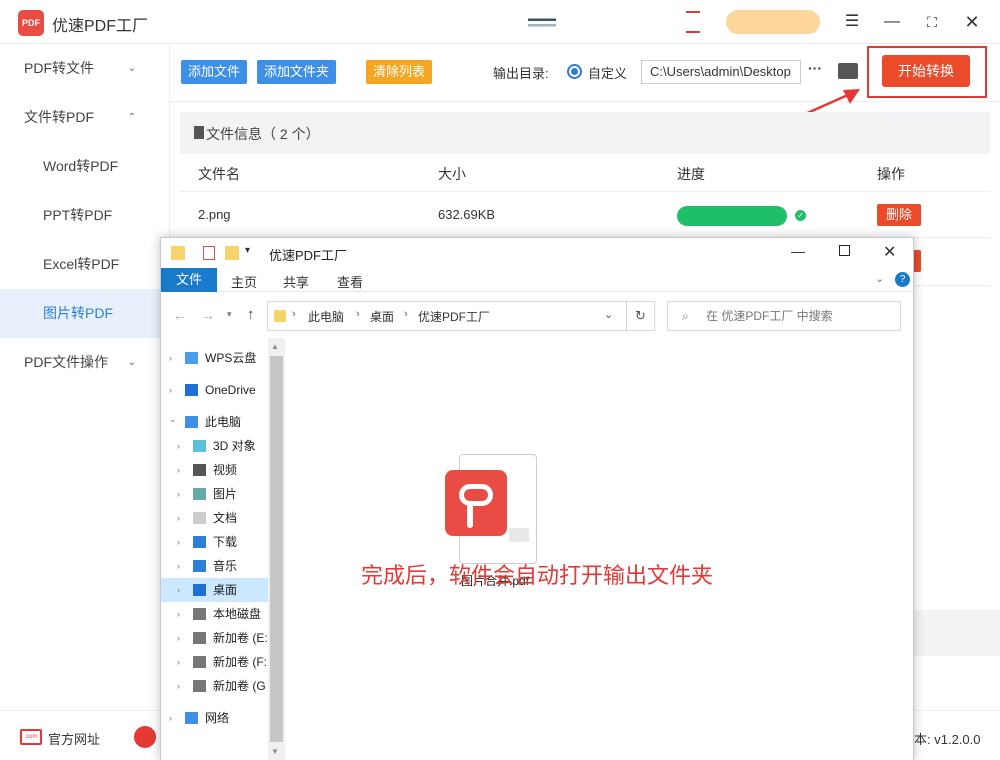 This screenshot has height=760, width=1000. I want to click on service-icon, so click(145, 737).